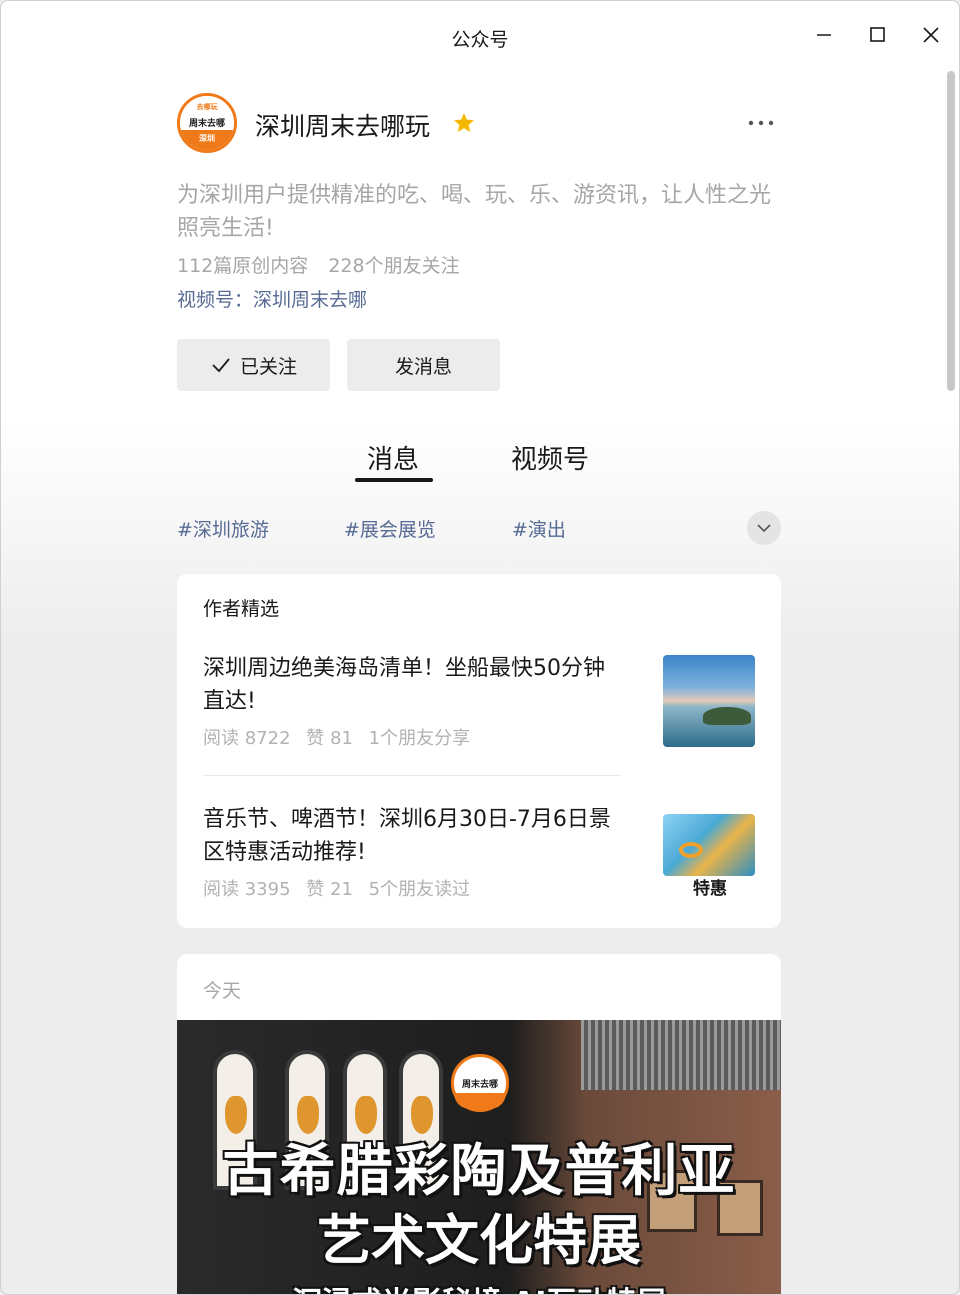 The height and width of the screenshot is (1295, 960). I want to click on expand-tags-button, so click(764, 528).